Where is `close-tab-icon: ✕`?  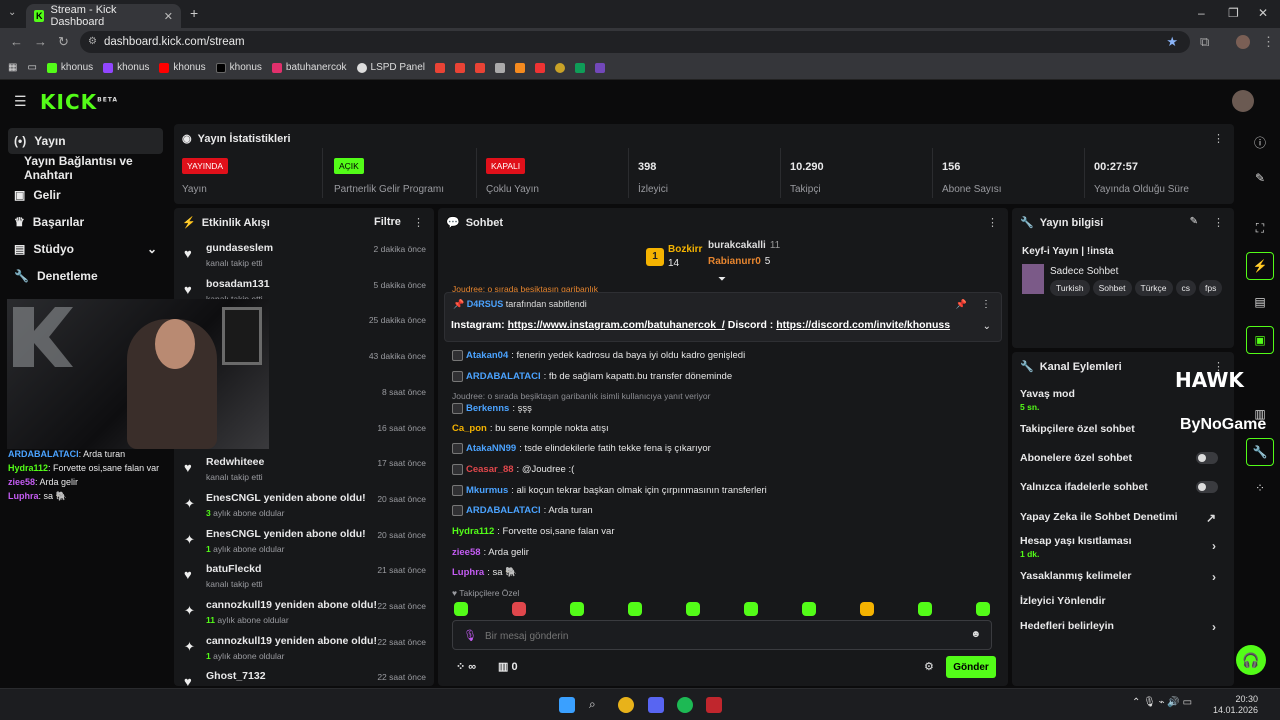 close-tab-icon: ✕ is located at coordinates (168, 16).